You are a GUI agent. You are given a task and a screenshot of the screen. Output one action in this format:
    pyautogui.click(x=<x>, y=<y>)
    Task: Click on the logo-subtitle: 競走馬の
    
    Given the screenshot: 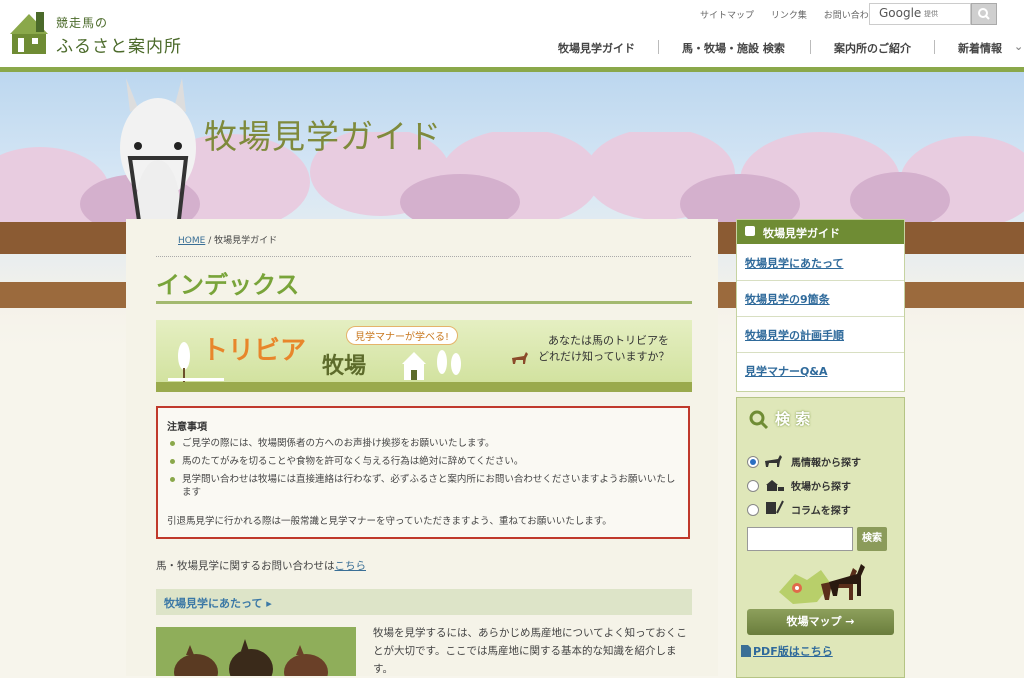 What is the action you would take?
    pyautogui.click(x=82, y=23)
    